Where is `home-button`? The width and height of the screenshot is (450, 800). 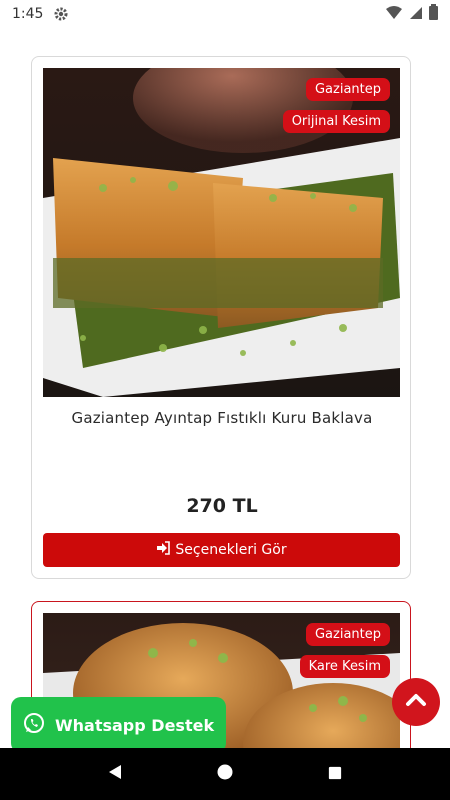
home-button is located at coordinates (225, 774).